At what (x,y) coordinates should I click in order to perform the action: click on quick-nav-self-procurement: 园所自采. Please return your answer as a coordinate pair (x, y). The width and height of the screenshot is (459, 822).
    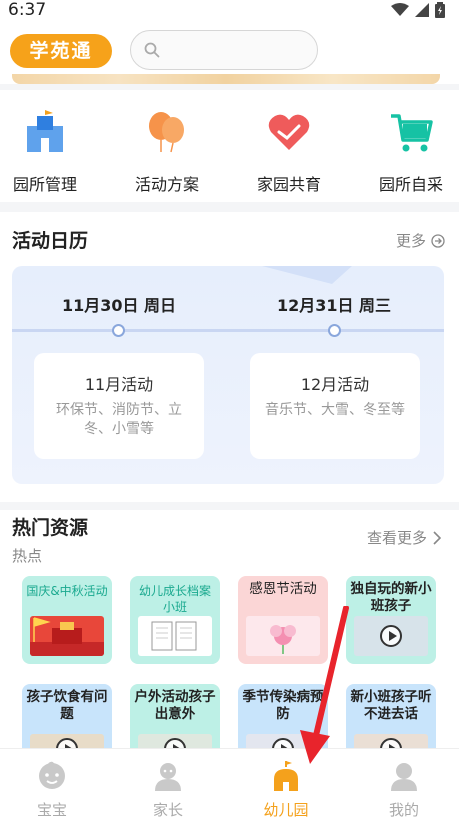
    Looking at the image, I should click on (410, 152).